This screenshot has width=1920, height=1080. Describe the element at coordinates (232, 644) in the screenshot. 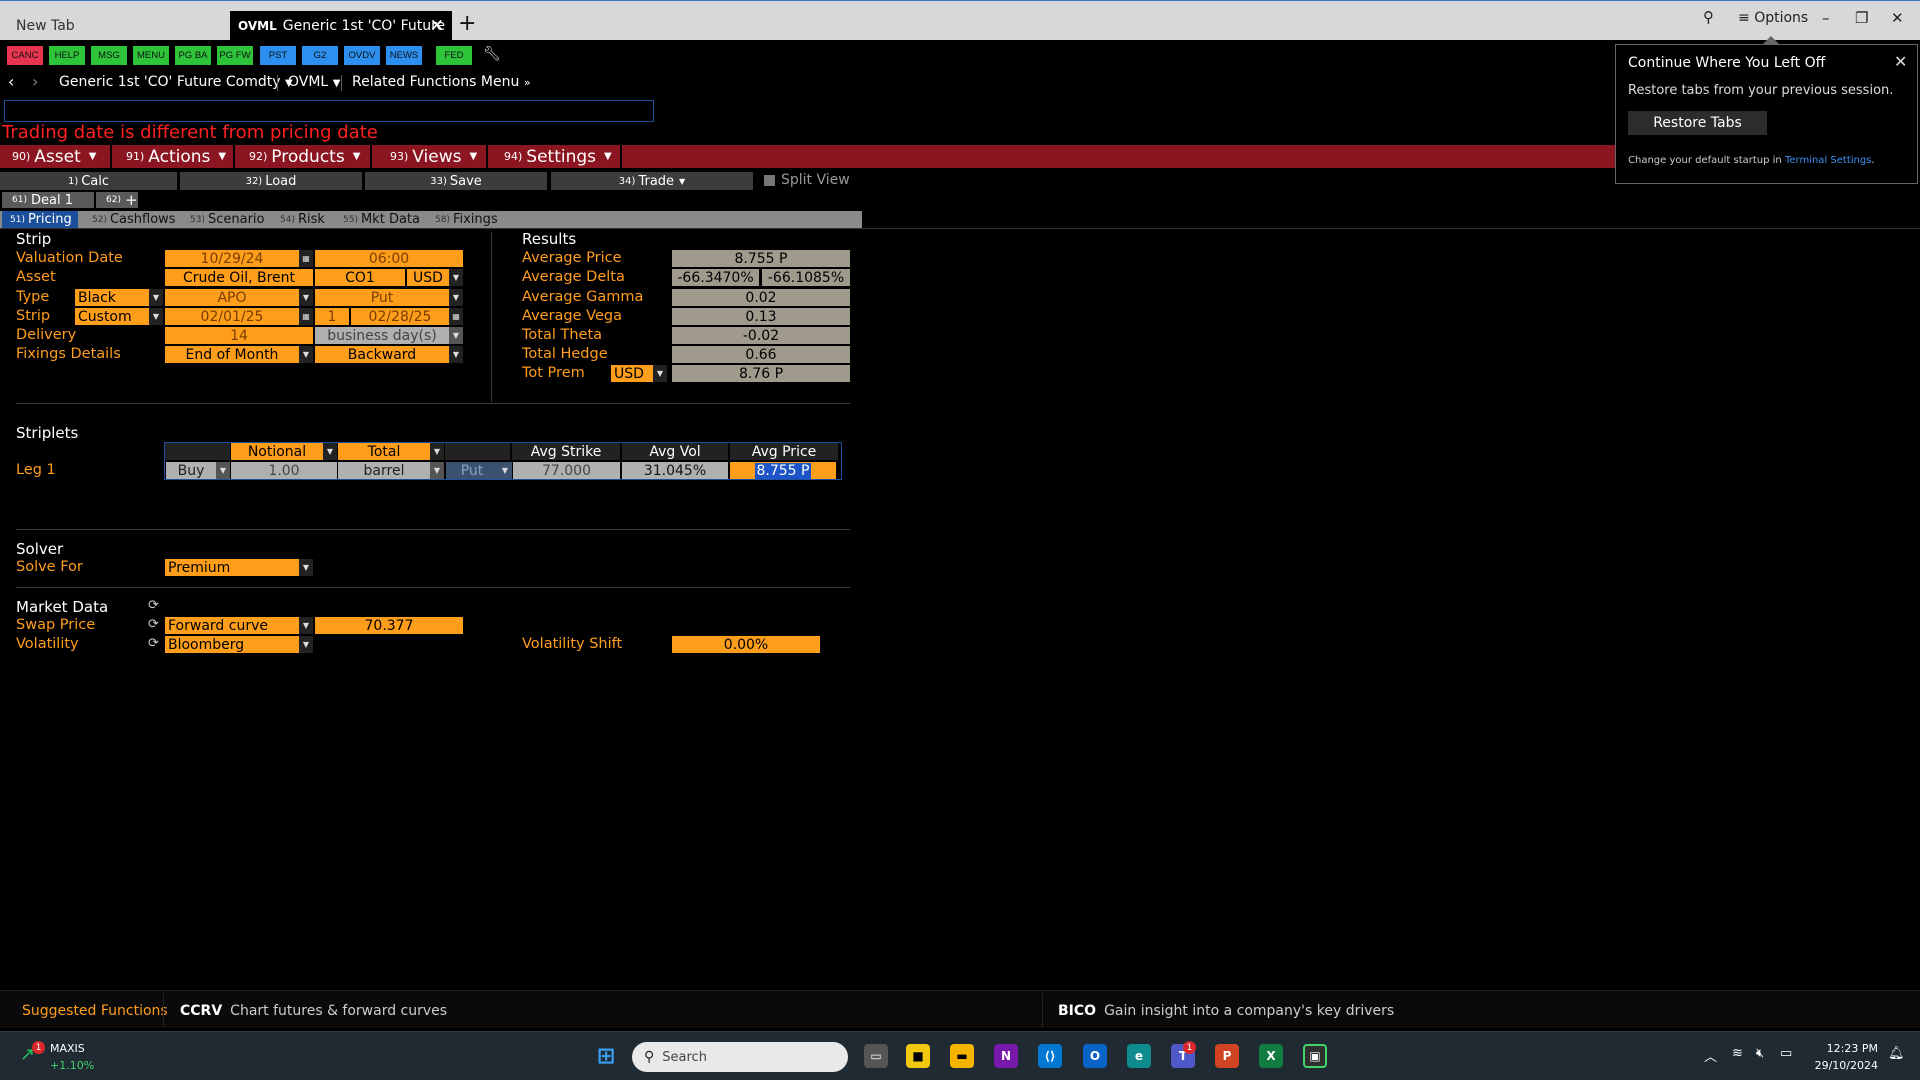

I see `volatility-source-select: Bloomberg` at that location.